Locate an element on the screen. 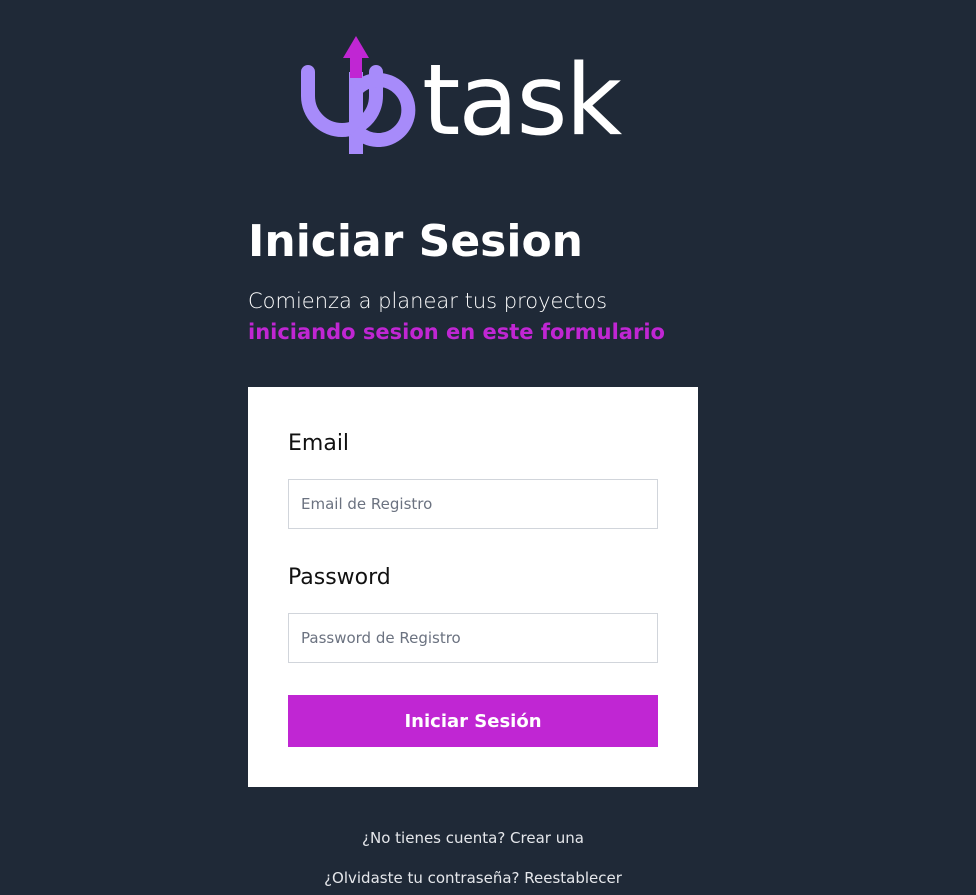 The width and height of the screenshot is (976, 895). subtitle-highlight: iniciando sesion en este formulario is located at coordinates (456, 332).